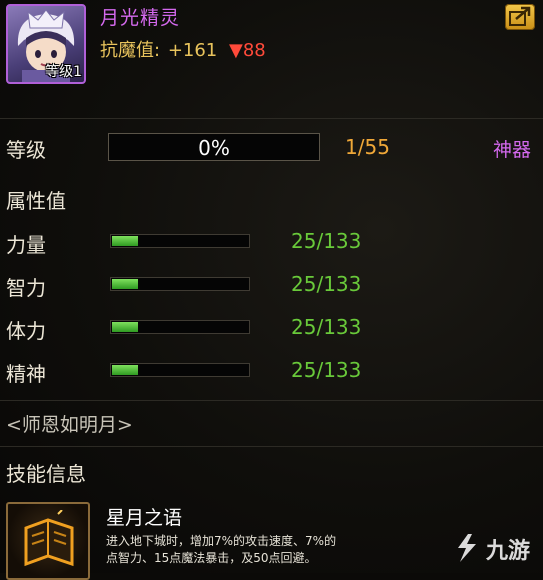  I want to click on stat-bar-strength, so click(180, 241).